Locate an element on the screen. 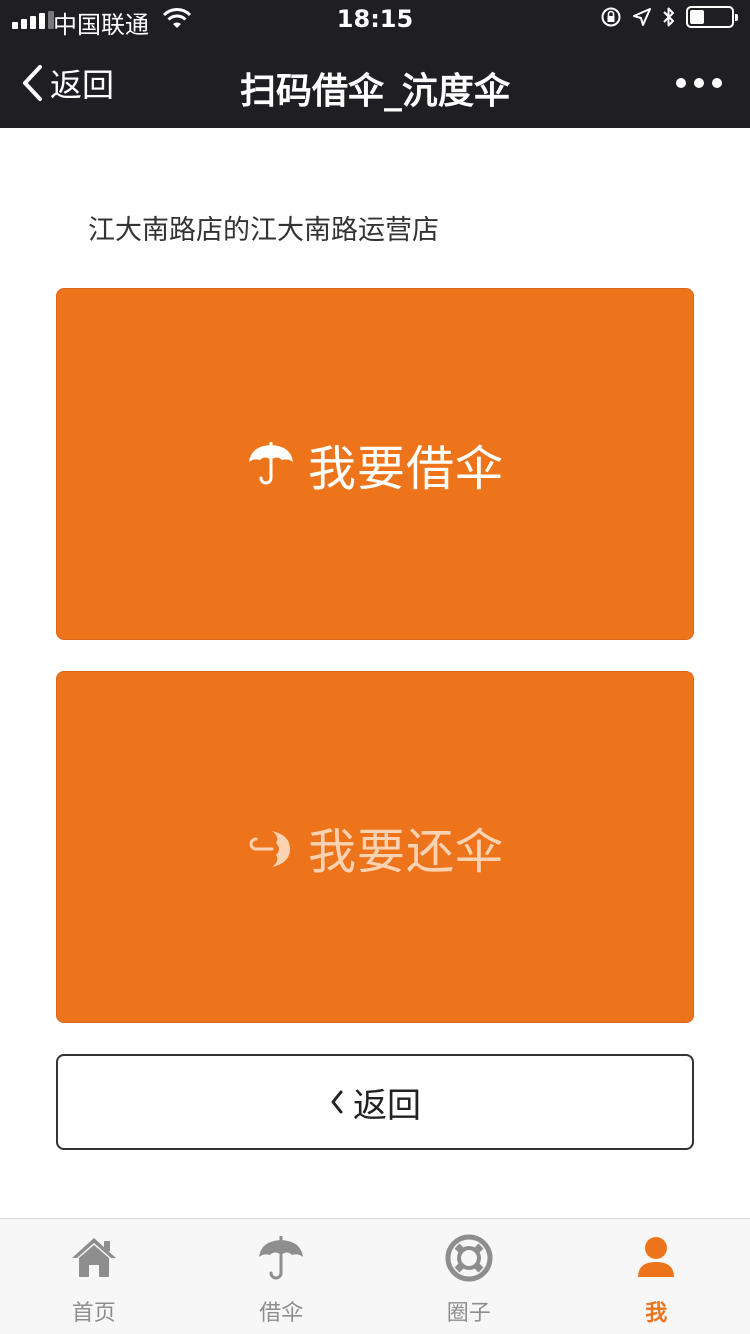 This screenshot has width=750, height=1334. page-title: 扫码借伞_沆度伞 is located at coordinates (374, 91).